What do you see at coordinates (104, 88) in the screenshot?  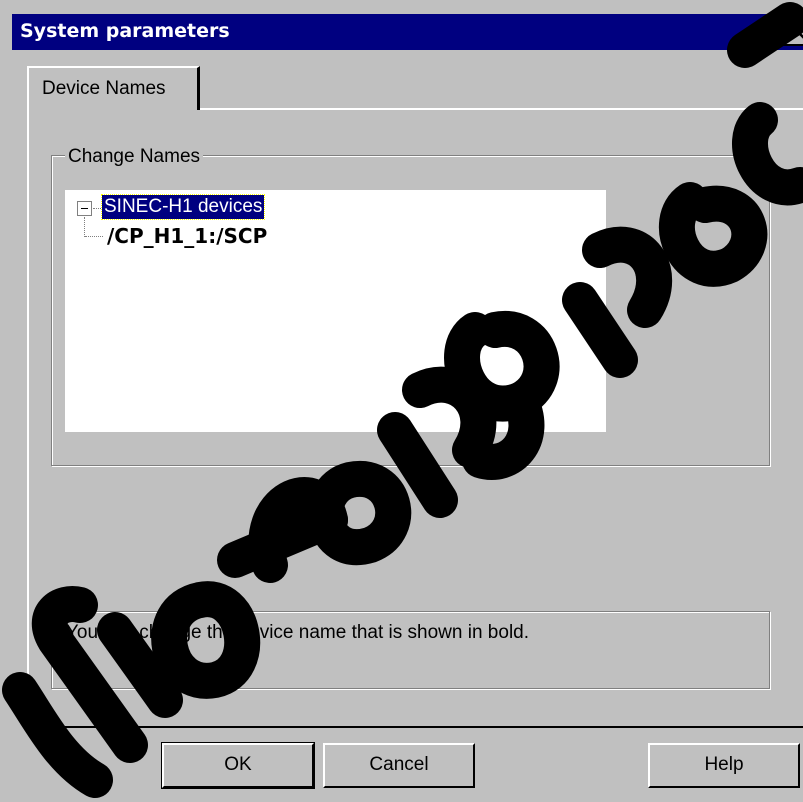 I see `tab-label: Device Names` at bounding box center [104, 88].